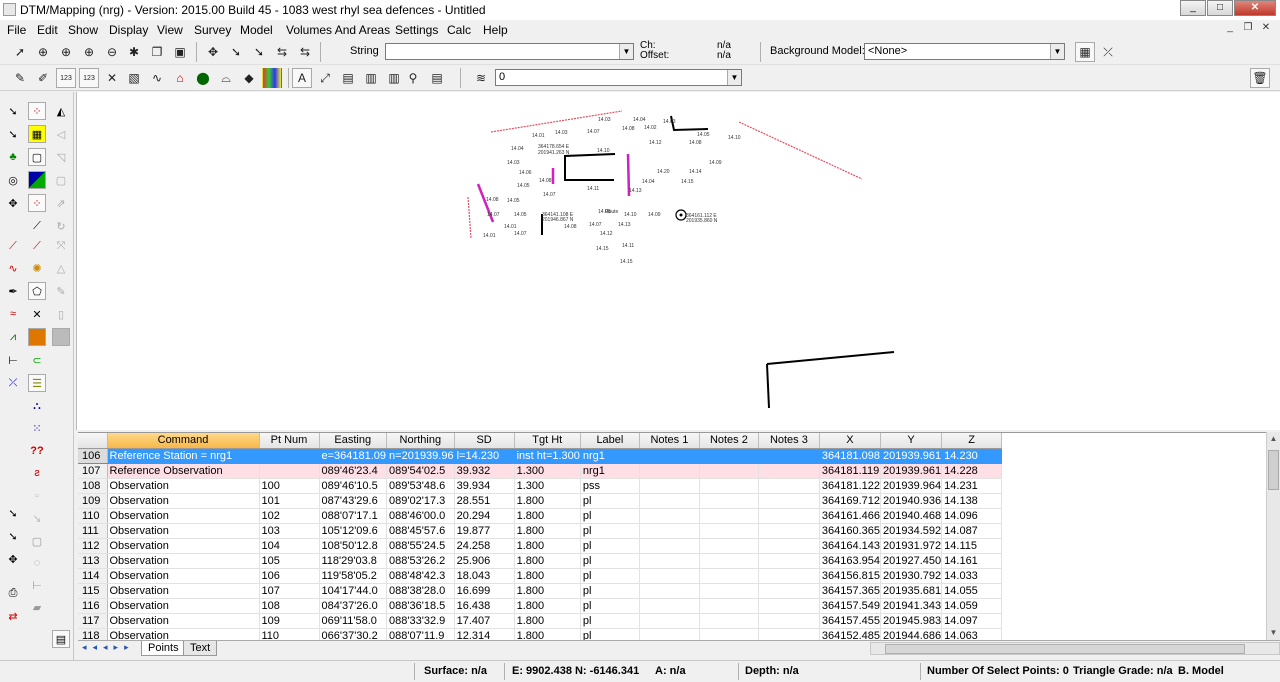 This screenshot has width=1280, height=682. I want to click on delete-icon: 🗑, so click(1260, 78).